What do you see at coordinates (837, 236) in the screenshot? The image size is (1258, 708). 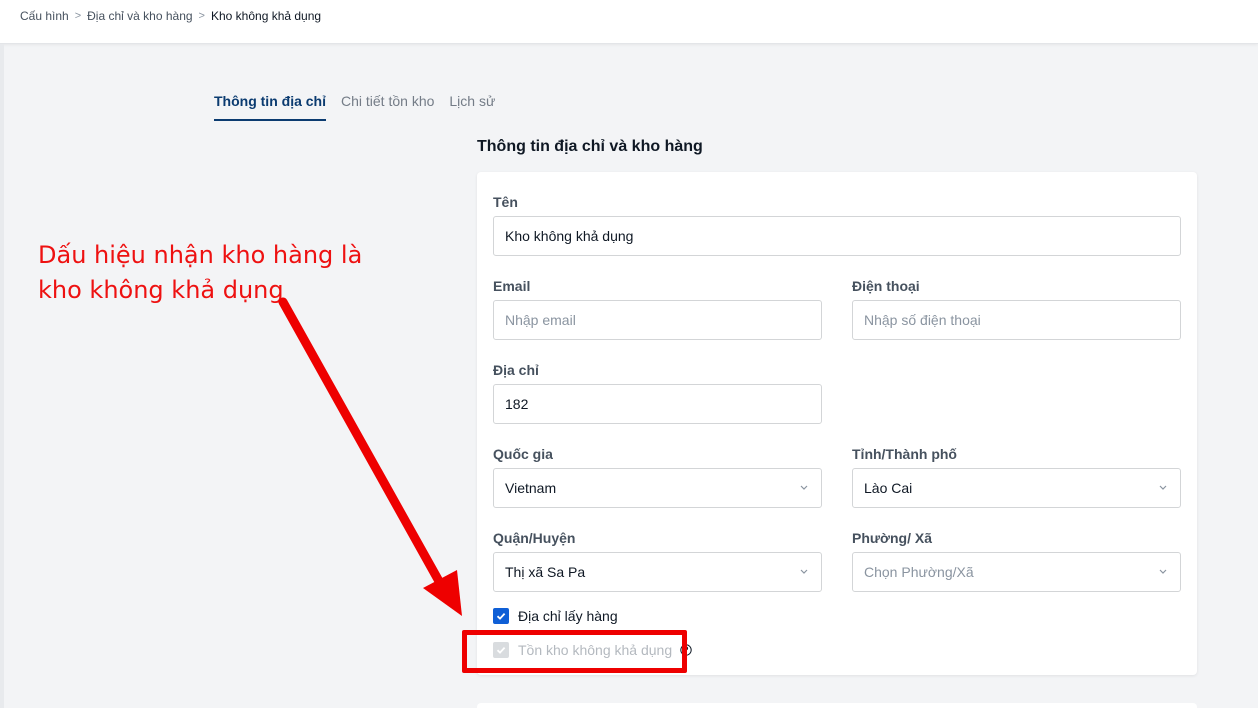 I see `name-input: Kho không khả dụng` at bounding box center [837, 236].